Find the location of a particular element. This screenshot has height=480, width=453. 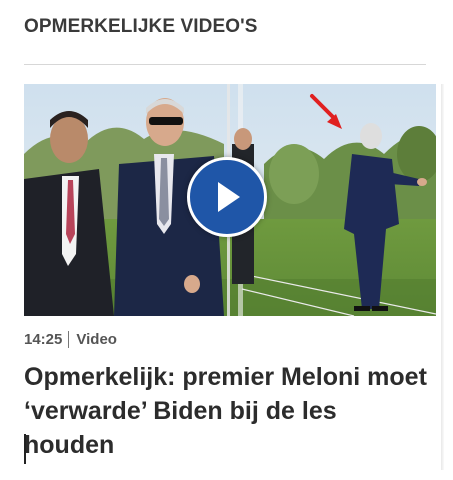

meta-separator is located at coordinates (69, 339).